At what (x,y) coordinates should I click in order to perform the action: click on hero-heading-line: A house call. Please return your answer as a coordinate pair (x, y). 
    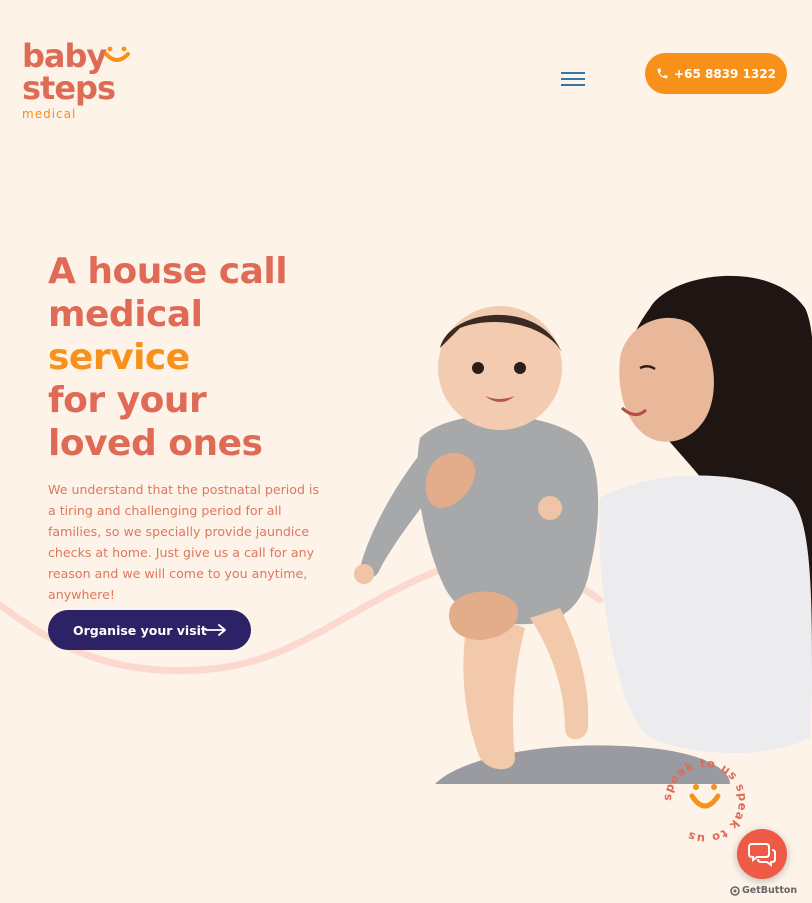
    Looking at the image, I should click on (168, 271).